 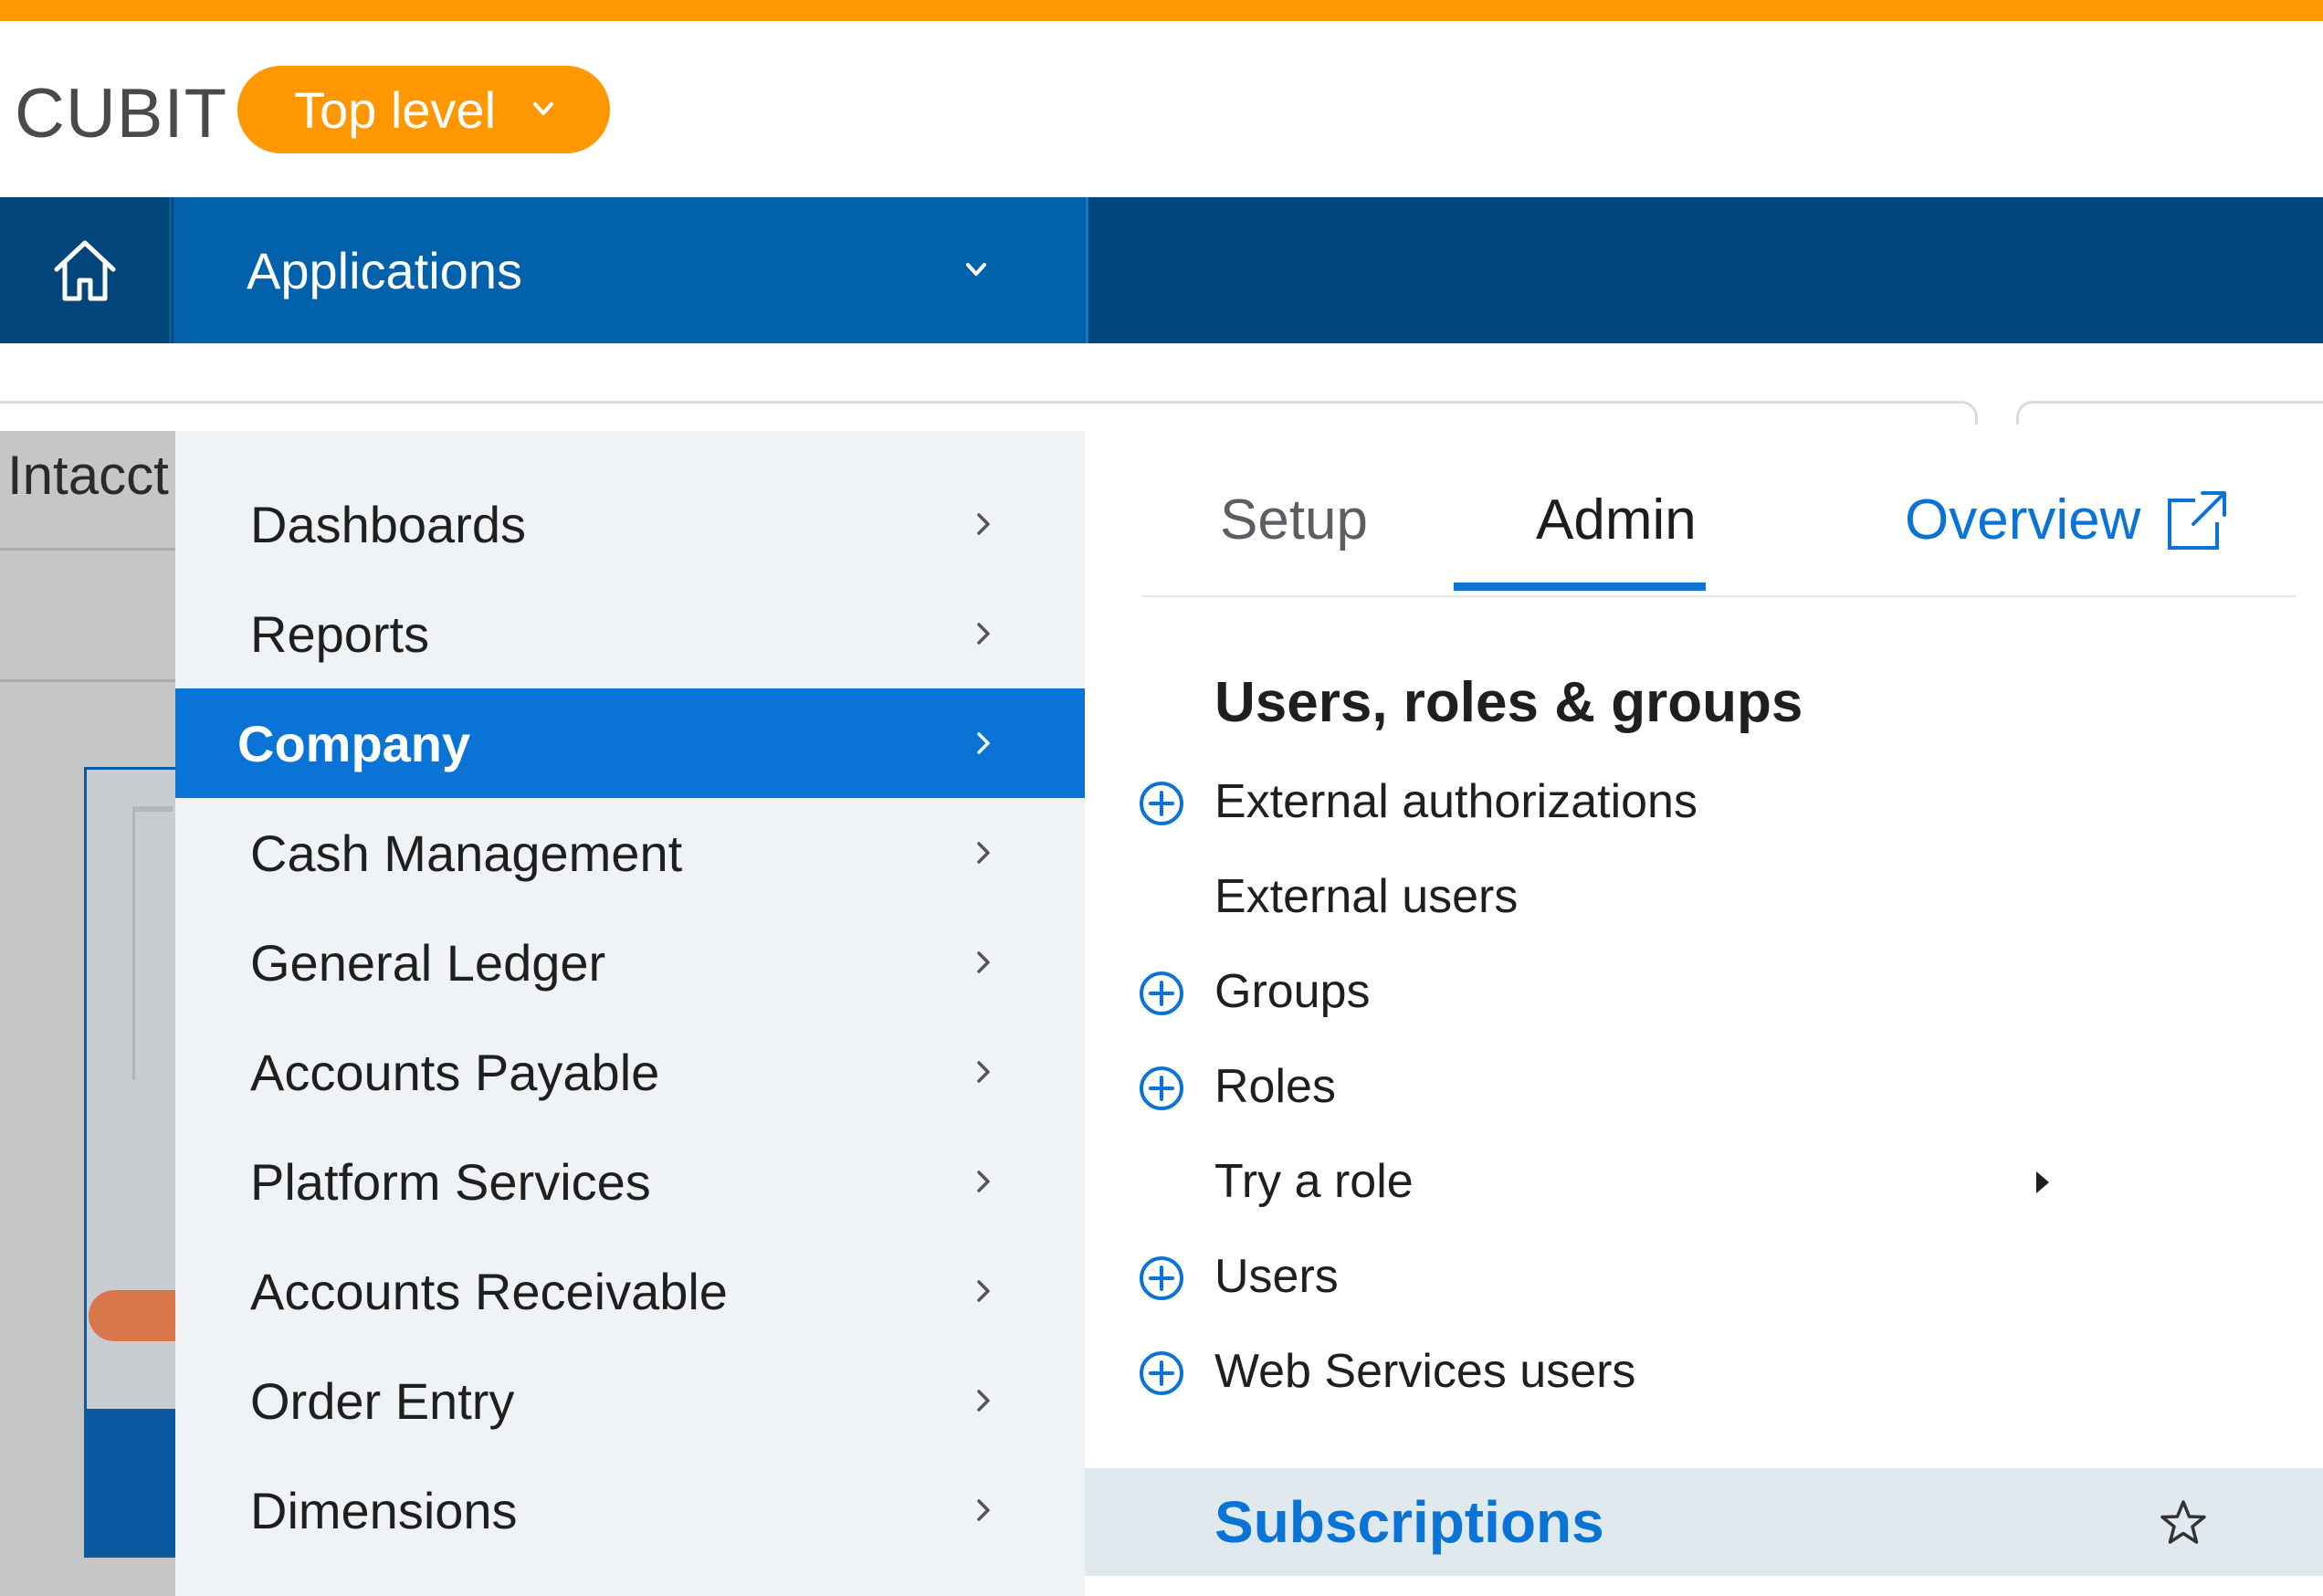 What do you see at coordinates (1276, 1276) in the screenshot?
I see `submenu-item-label: Users` at bounding box center [1276, 1276].